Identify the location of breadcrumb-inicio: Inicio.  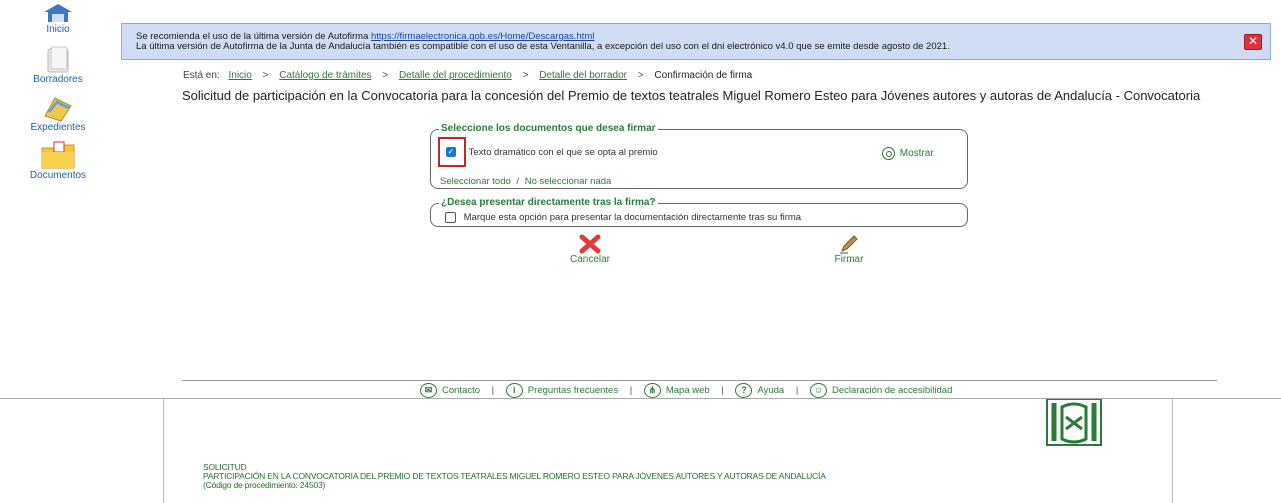
(239, 75).